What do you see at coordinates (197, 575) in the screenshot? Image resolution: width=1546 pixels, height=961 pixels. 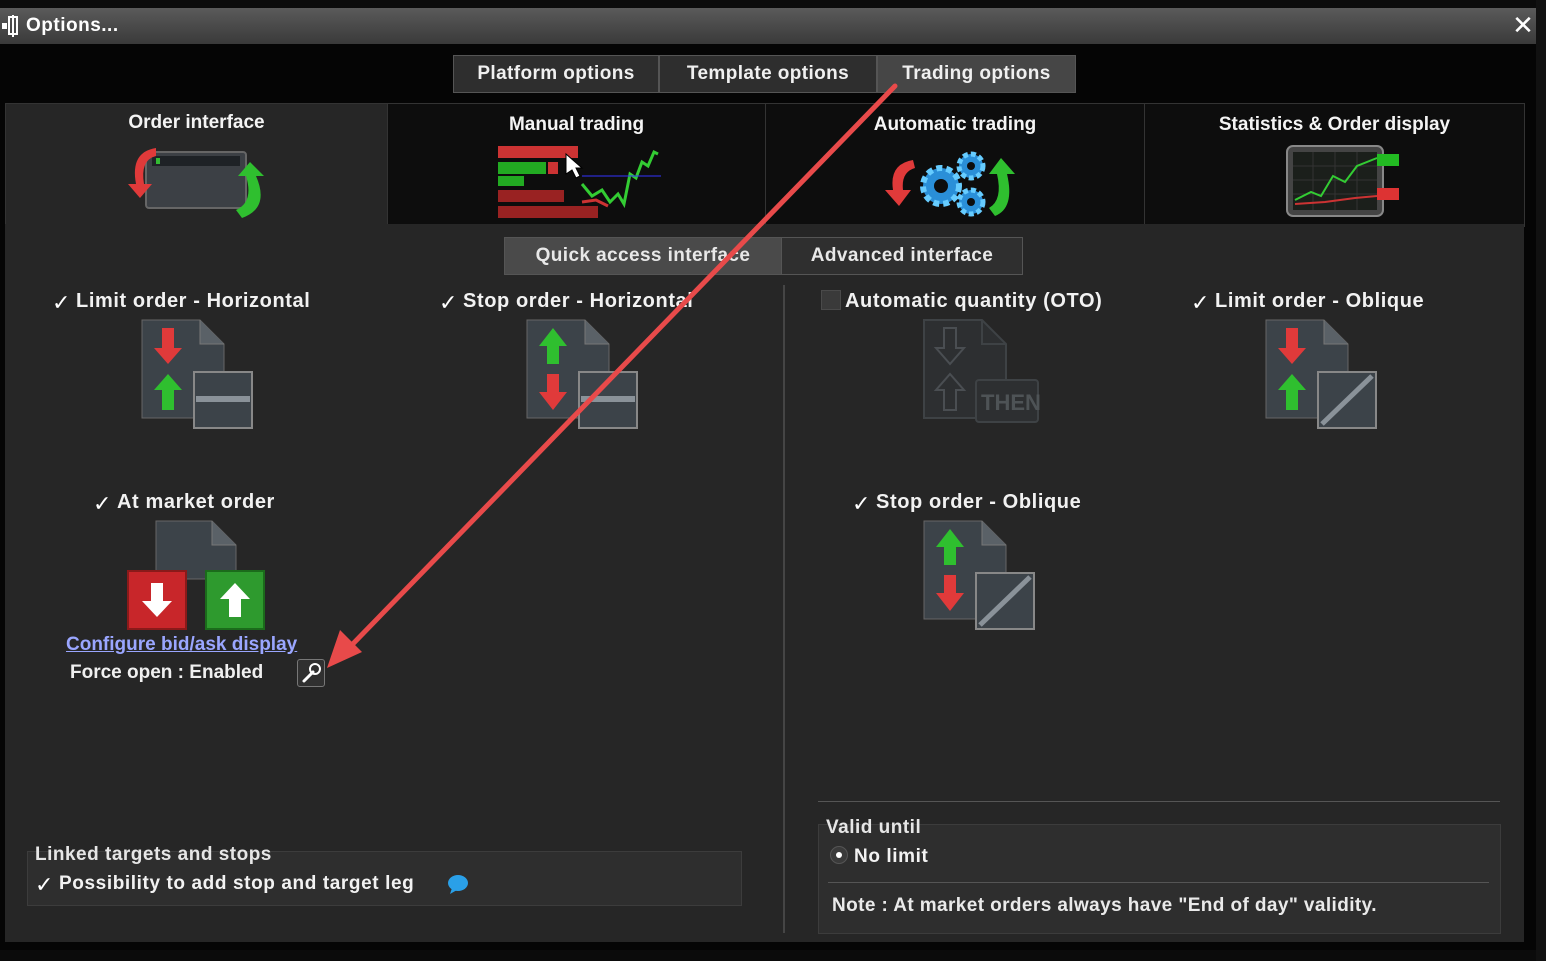 I see `at-market-icon` at bounding box center [197, 575].